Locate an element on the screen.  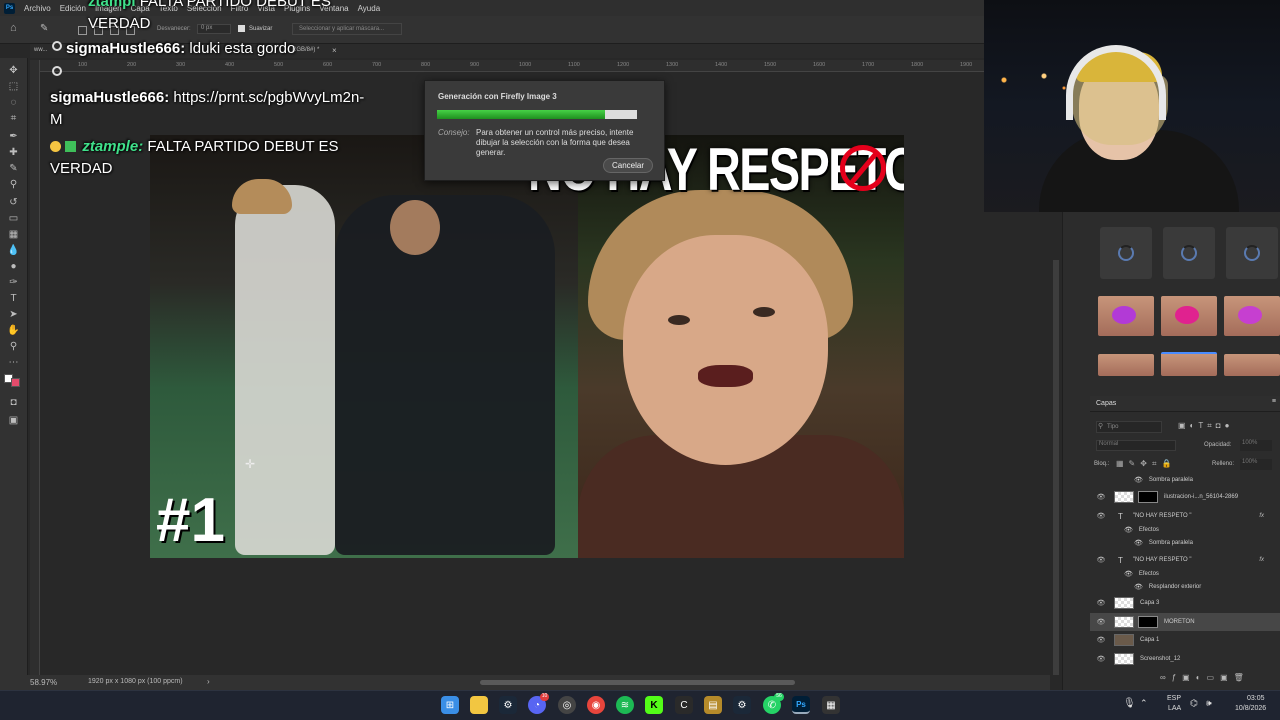
lock-icons: ▦✎✥⌗🔒 is located at coordinates (1146, 464).